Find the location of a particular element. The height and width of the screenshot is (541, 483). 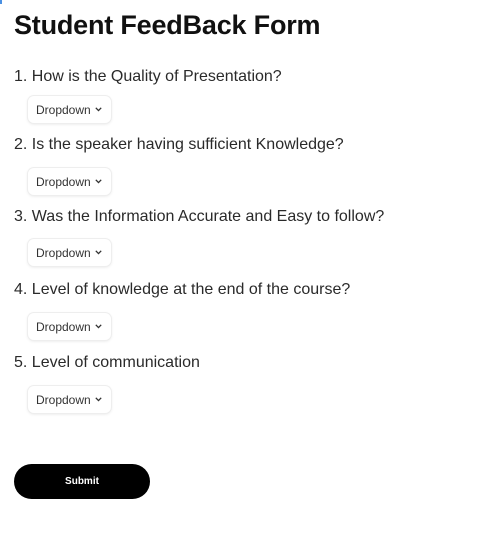

question-4-dropdown: Dropdown is located at coordinates (69, 326).